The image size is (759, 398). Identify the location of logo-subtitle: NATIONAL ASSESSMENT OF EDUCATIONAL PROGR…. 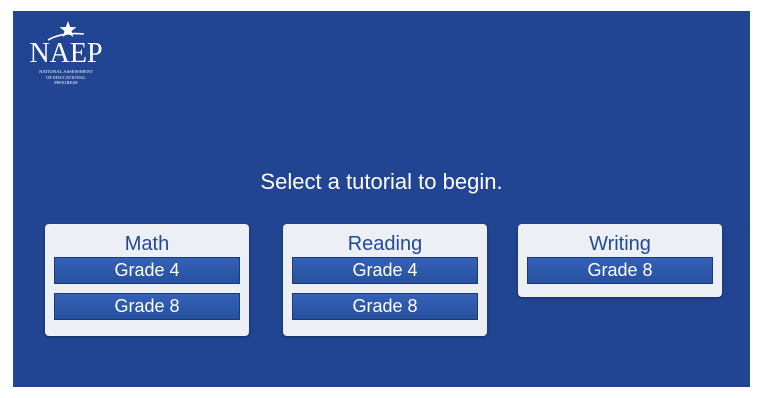
(66, 77).